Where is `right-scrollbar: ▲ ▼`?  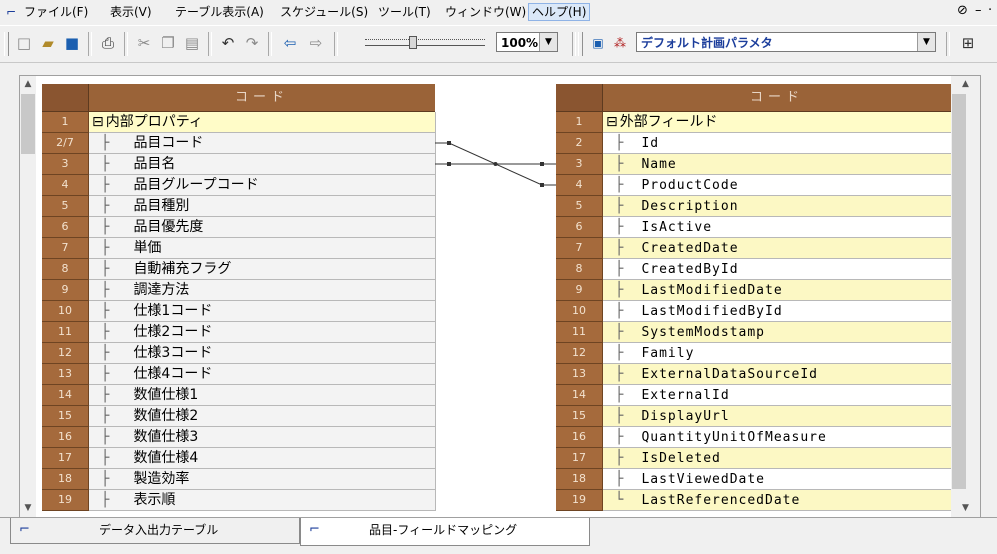
right-scrollbar: ▲ ▼ is located at coordinates (965, 296).